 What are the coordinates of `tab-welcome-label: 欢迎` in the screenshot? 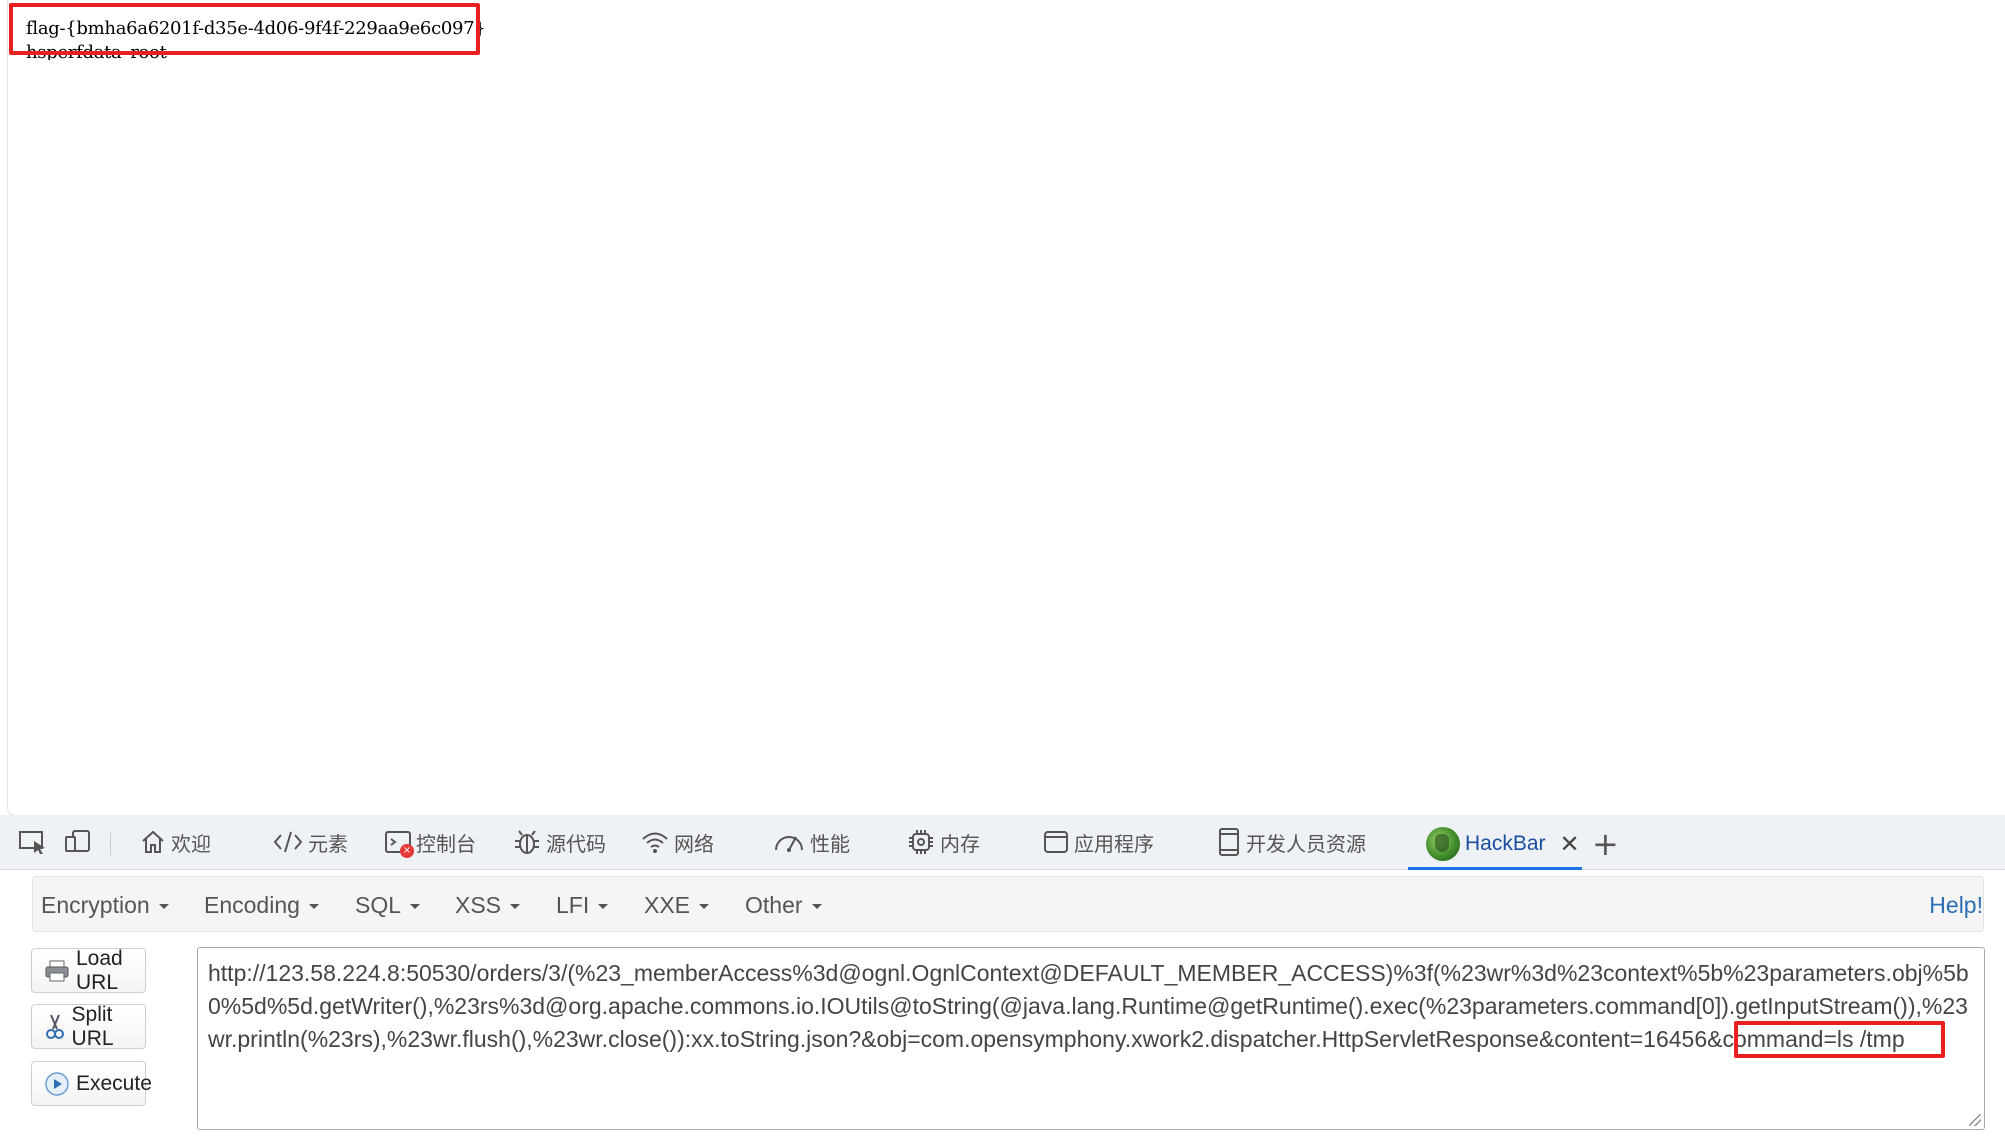 It's located at (191, 843).